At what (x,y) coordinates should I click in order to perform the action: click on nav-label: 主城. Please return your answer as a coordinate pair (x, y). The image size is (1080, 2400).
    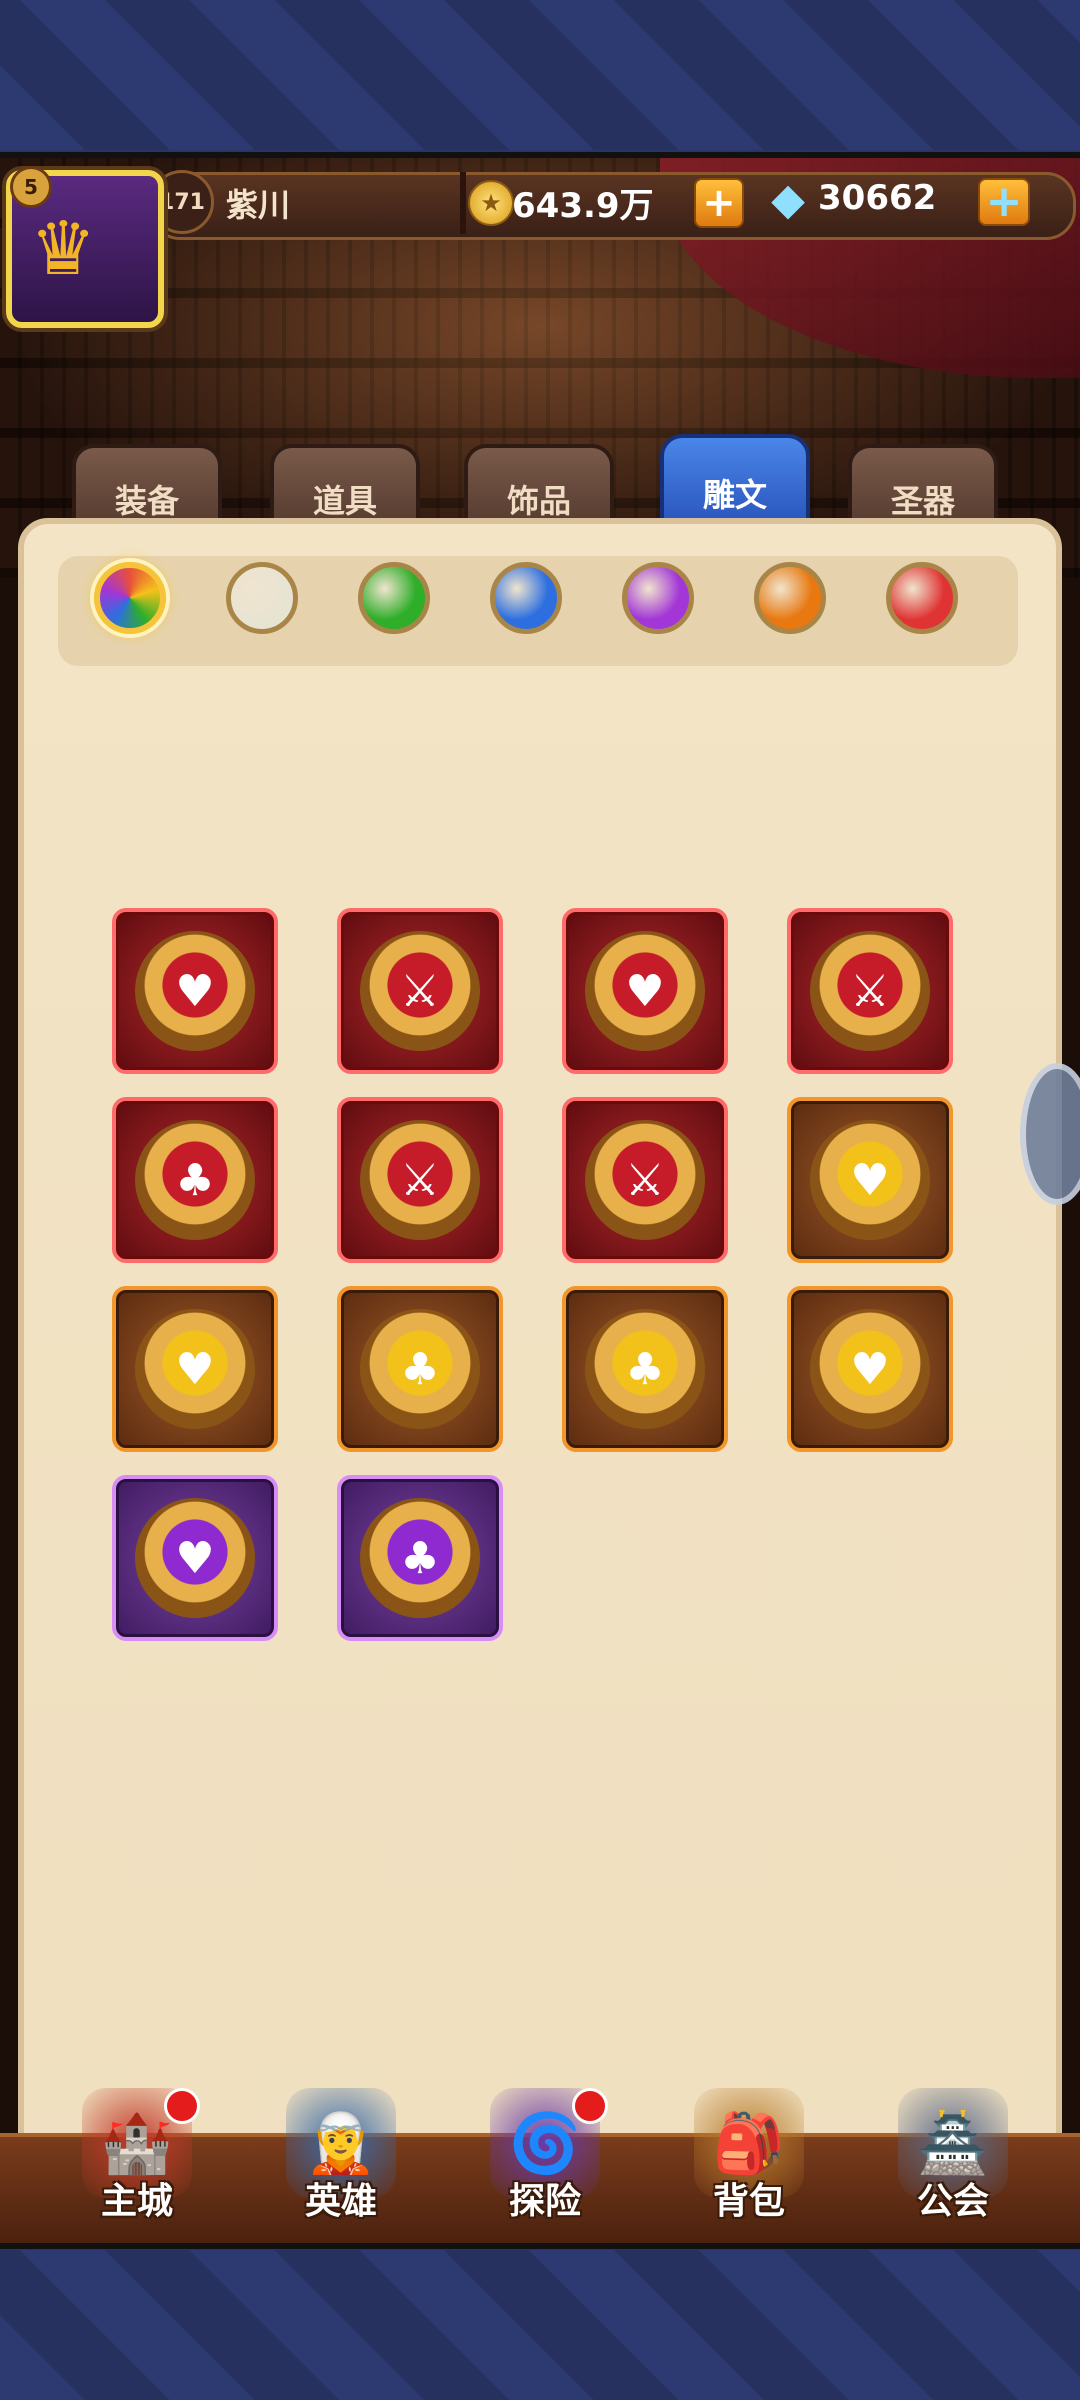
    Looking at the image, I should click on (136, 2201).